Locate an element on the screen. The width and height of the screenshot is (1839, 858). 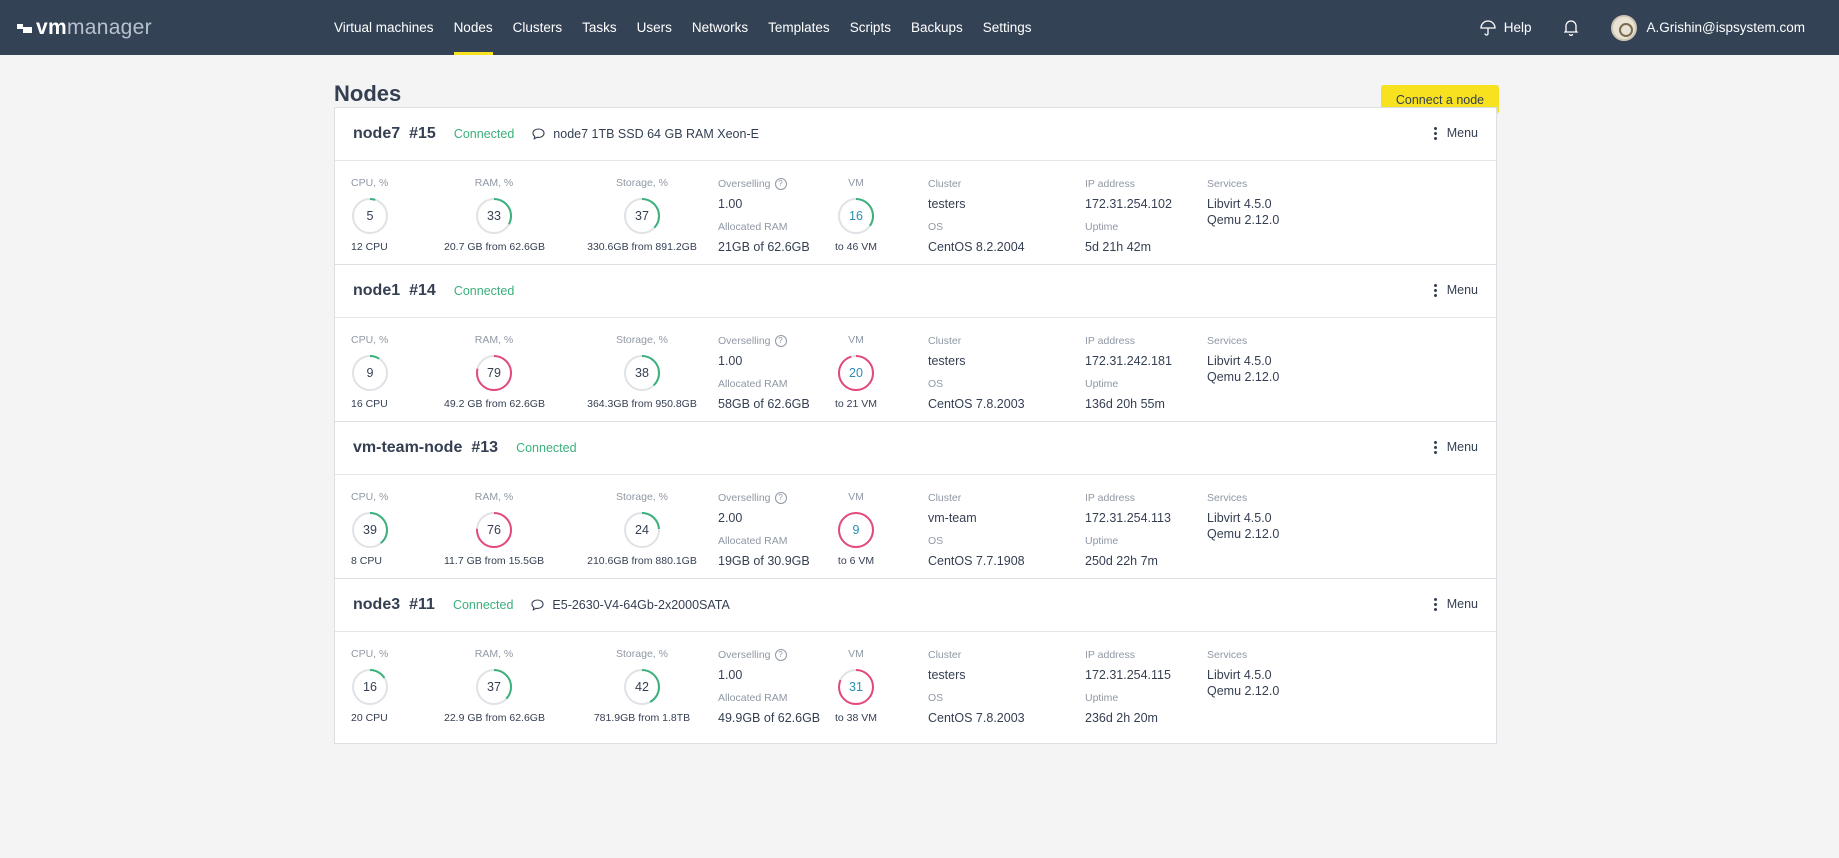
cpu-count: 12 CPU is located at coordinates (369, 247).